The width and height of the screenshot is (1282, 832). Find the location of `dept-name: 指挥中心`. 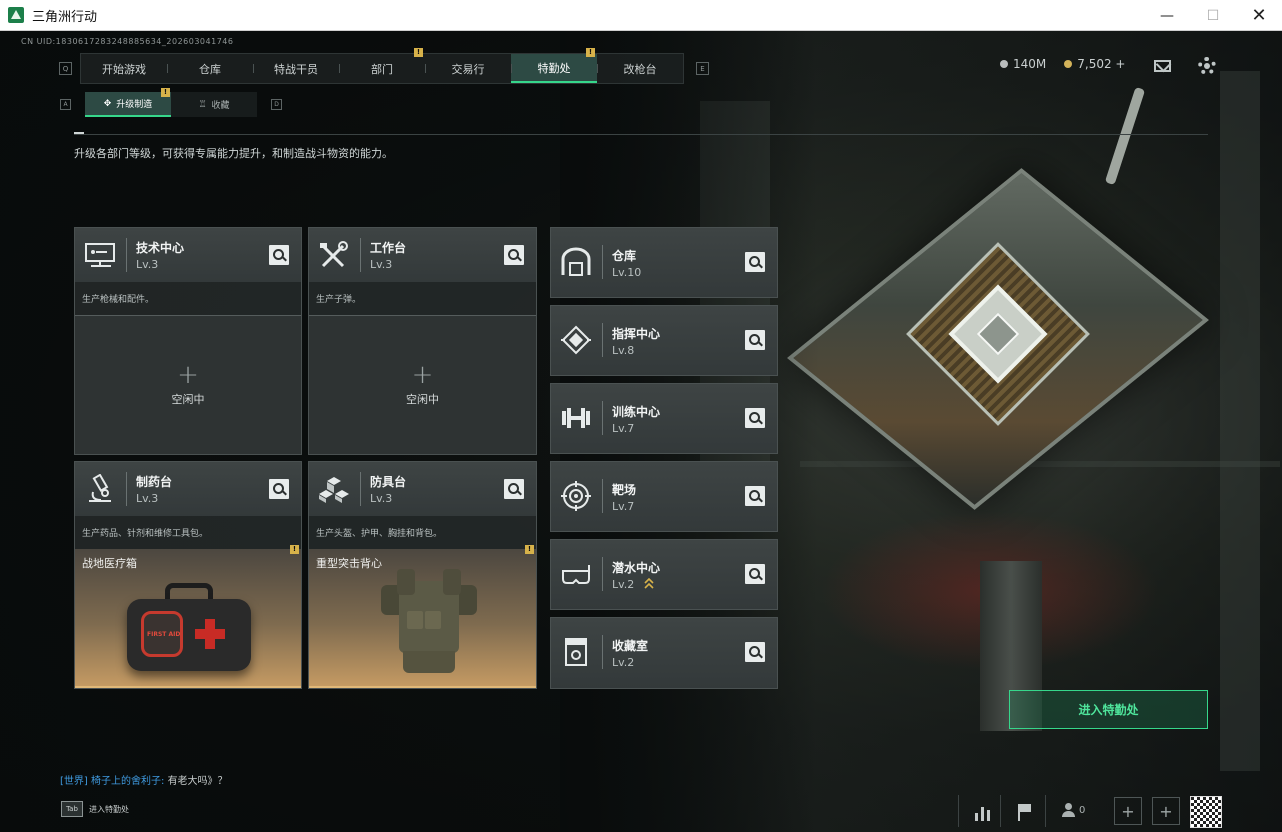

dept-name: 指挥中心 is located at coordinates (636, 334).